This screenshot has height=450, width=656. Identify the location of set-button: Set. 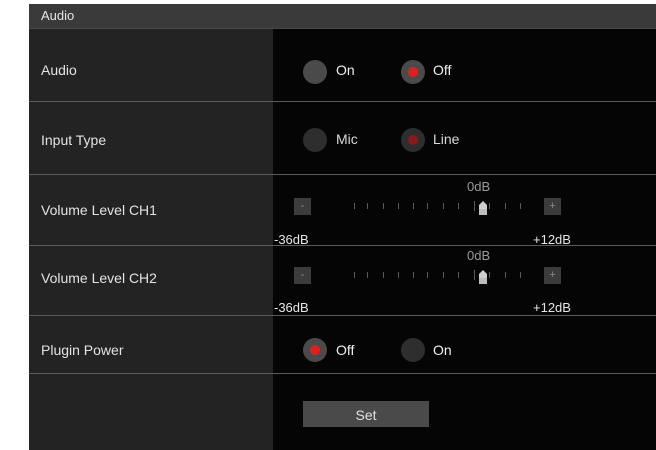
(366, 414).